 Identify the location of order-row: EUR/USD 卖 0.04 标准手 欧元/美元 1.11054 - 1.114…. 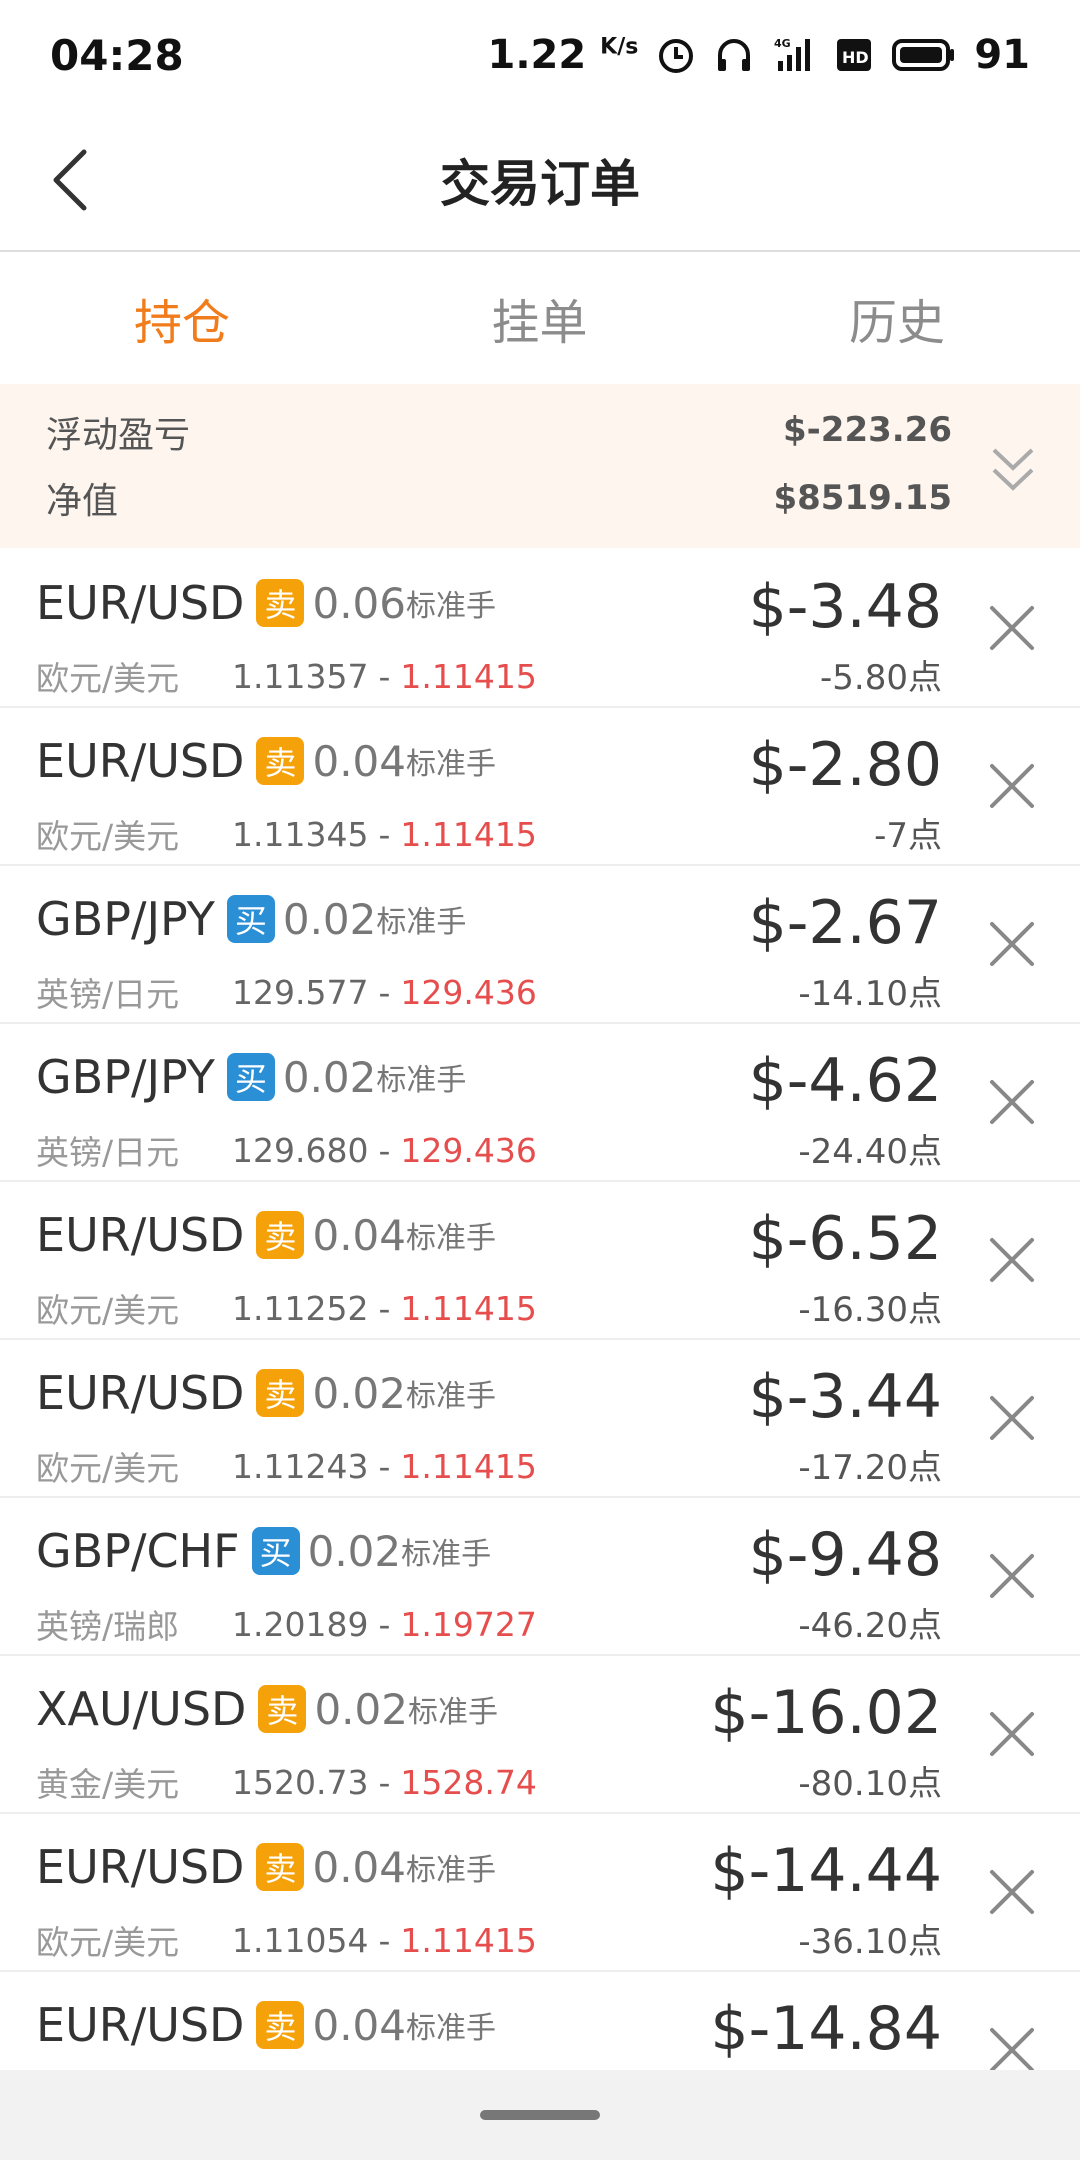
(540, 1893).